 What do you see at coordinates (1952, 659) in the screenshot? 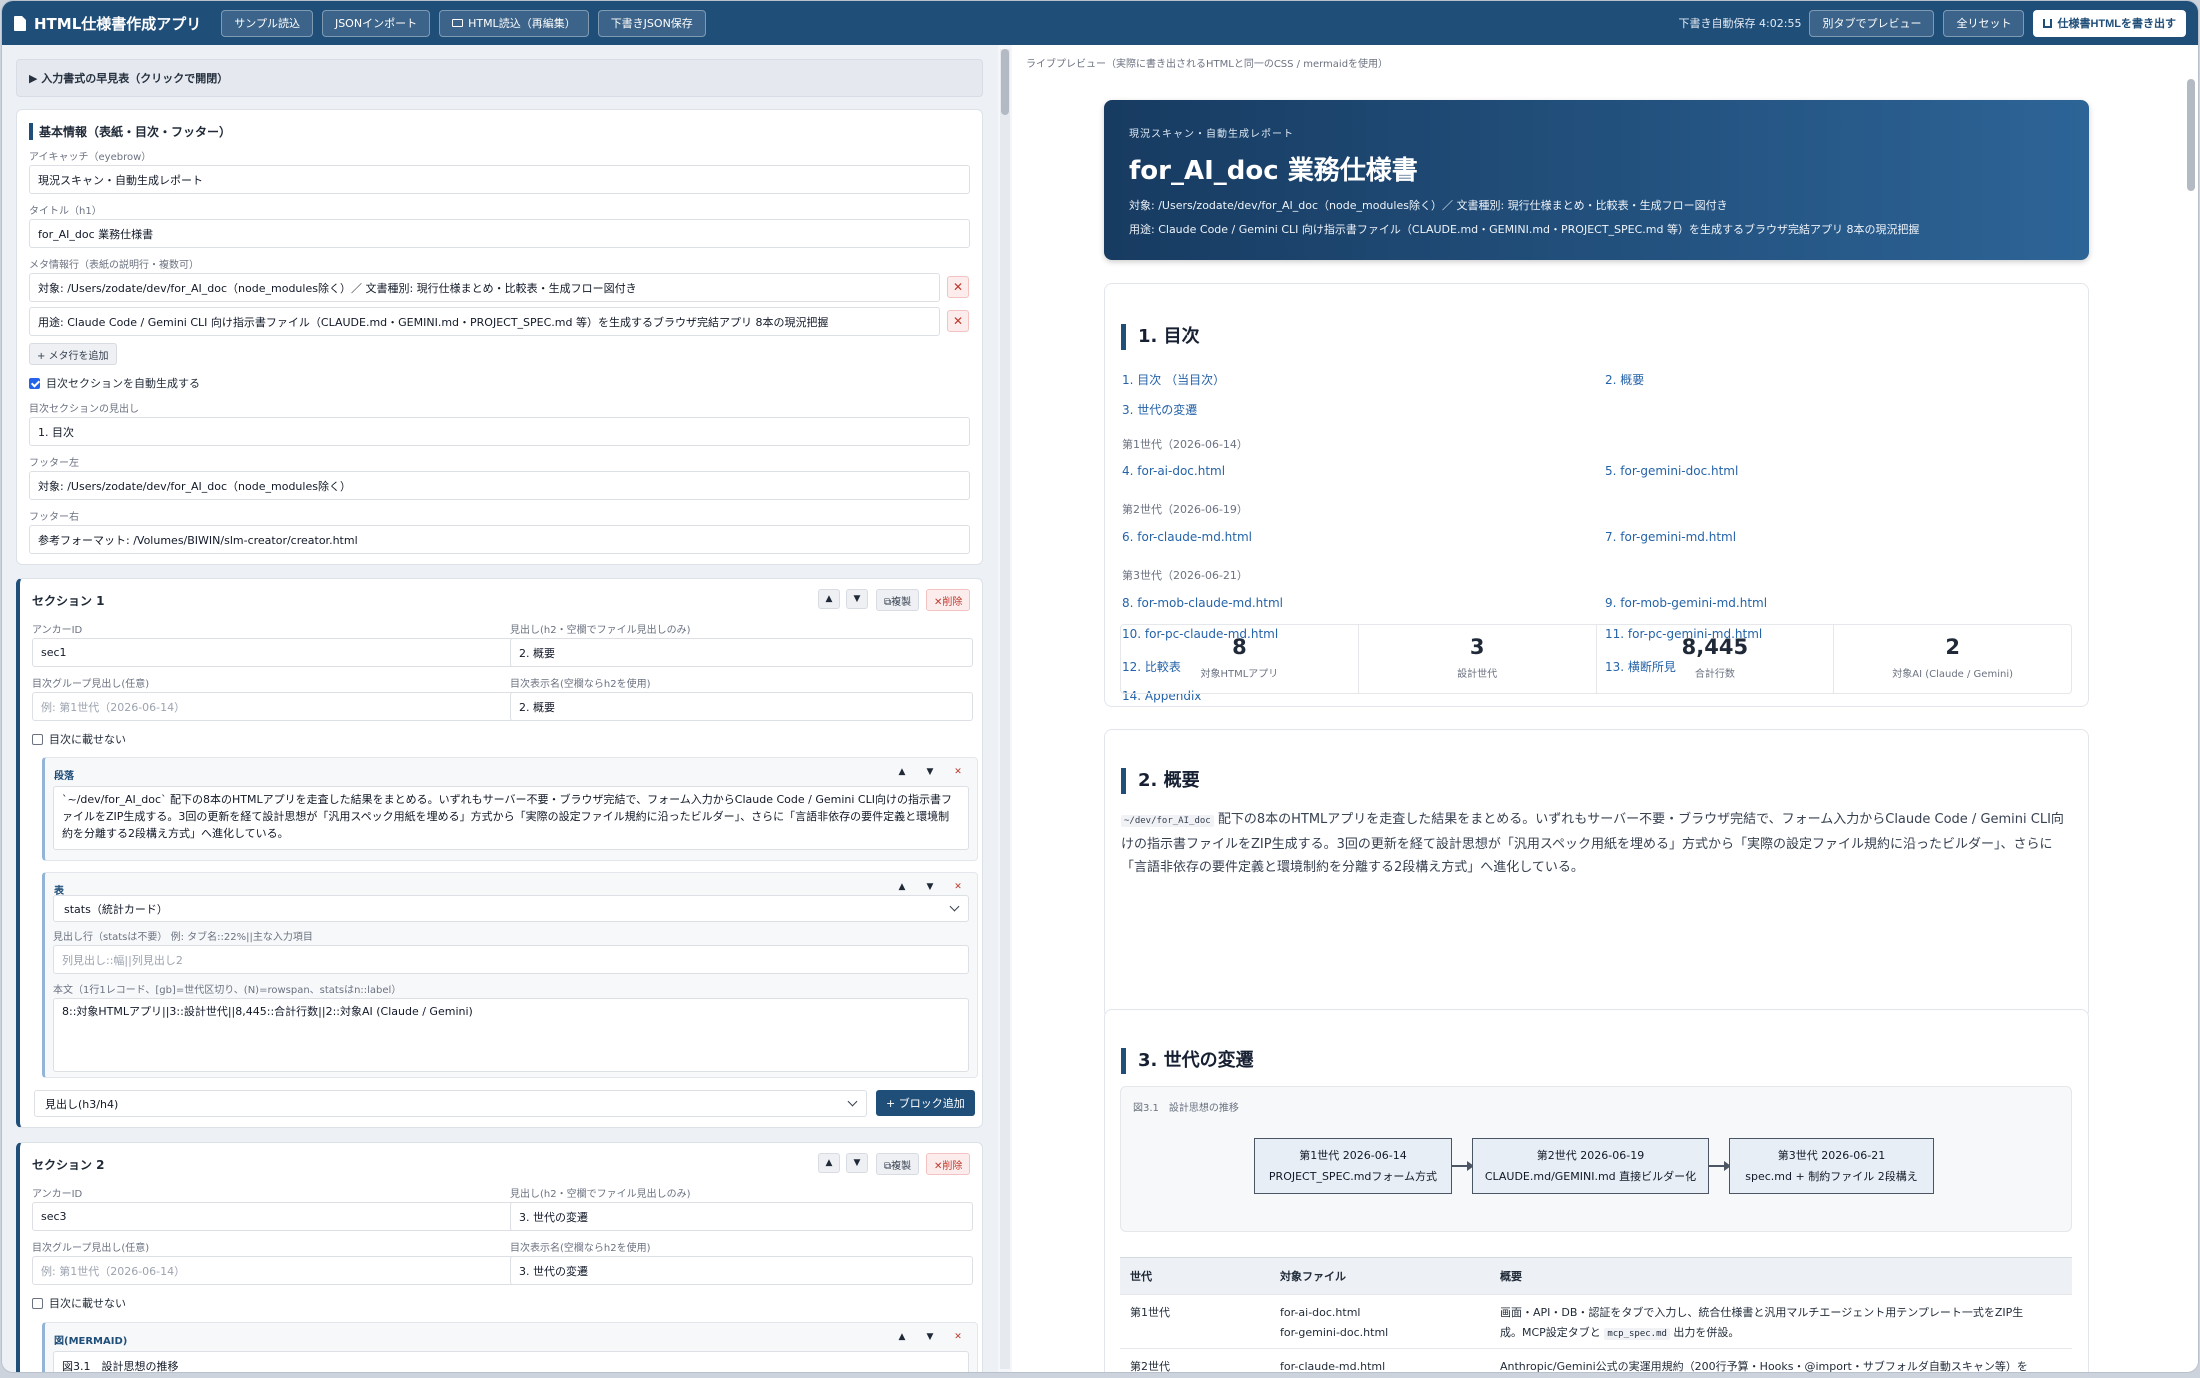
I see `stat-card: 2 対象AI (Claude / Gemini)` at bounding box center [1952, 659].